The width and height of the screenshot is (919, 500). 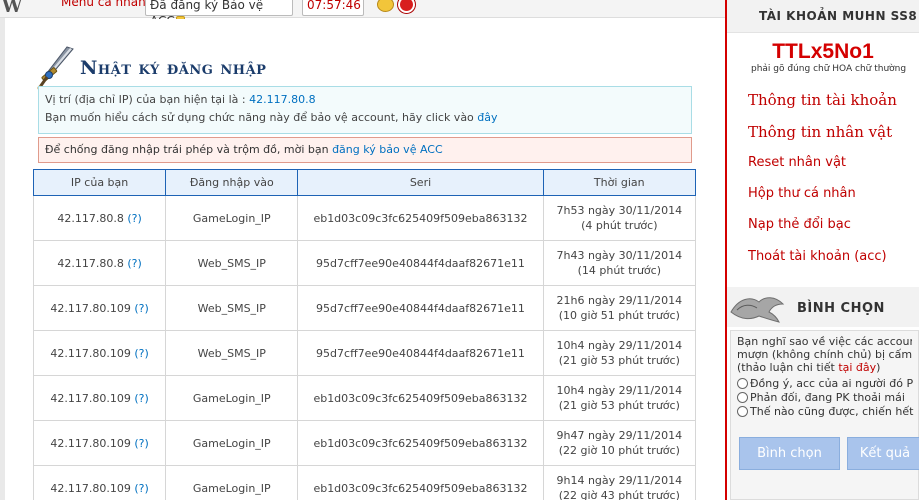 I want to click on login-time-ago: (22 giờ 10 phút trước), so click(x=619, y=450).